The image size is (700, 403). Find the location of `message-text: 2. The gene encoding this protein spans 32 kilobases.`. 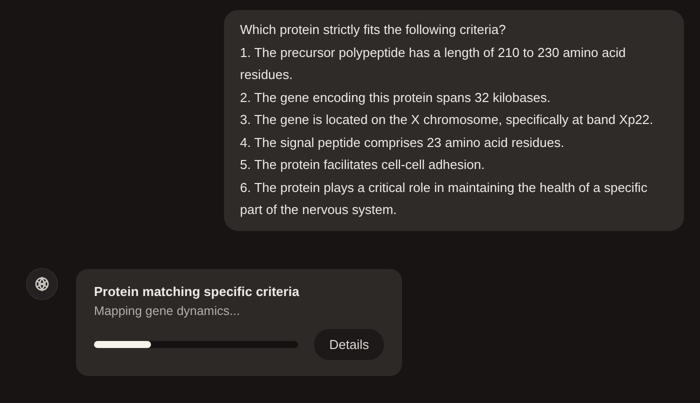

message-text: 2. The gene encoding this protein spans 32 kilobases. is located at coordinates (396, 97).